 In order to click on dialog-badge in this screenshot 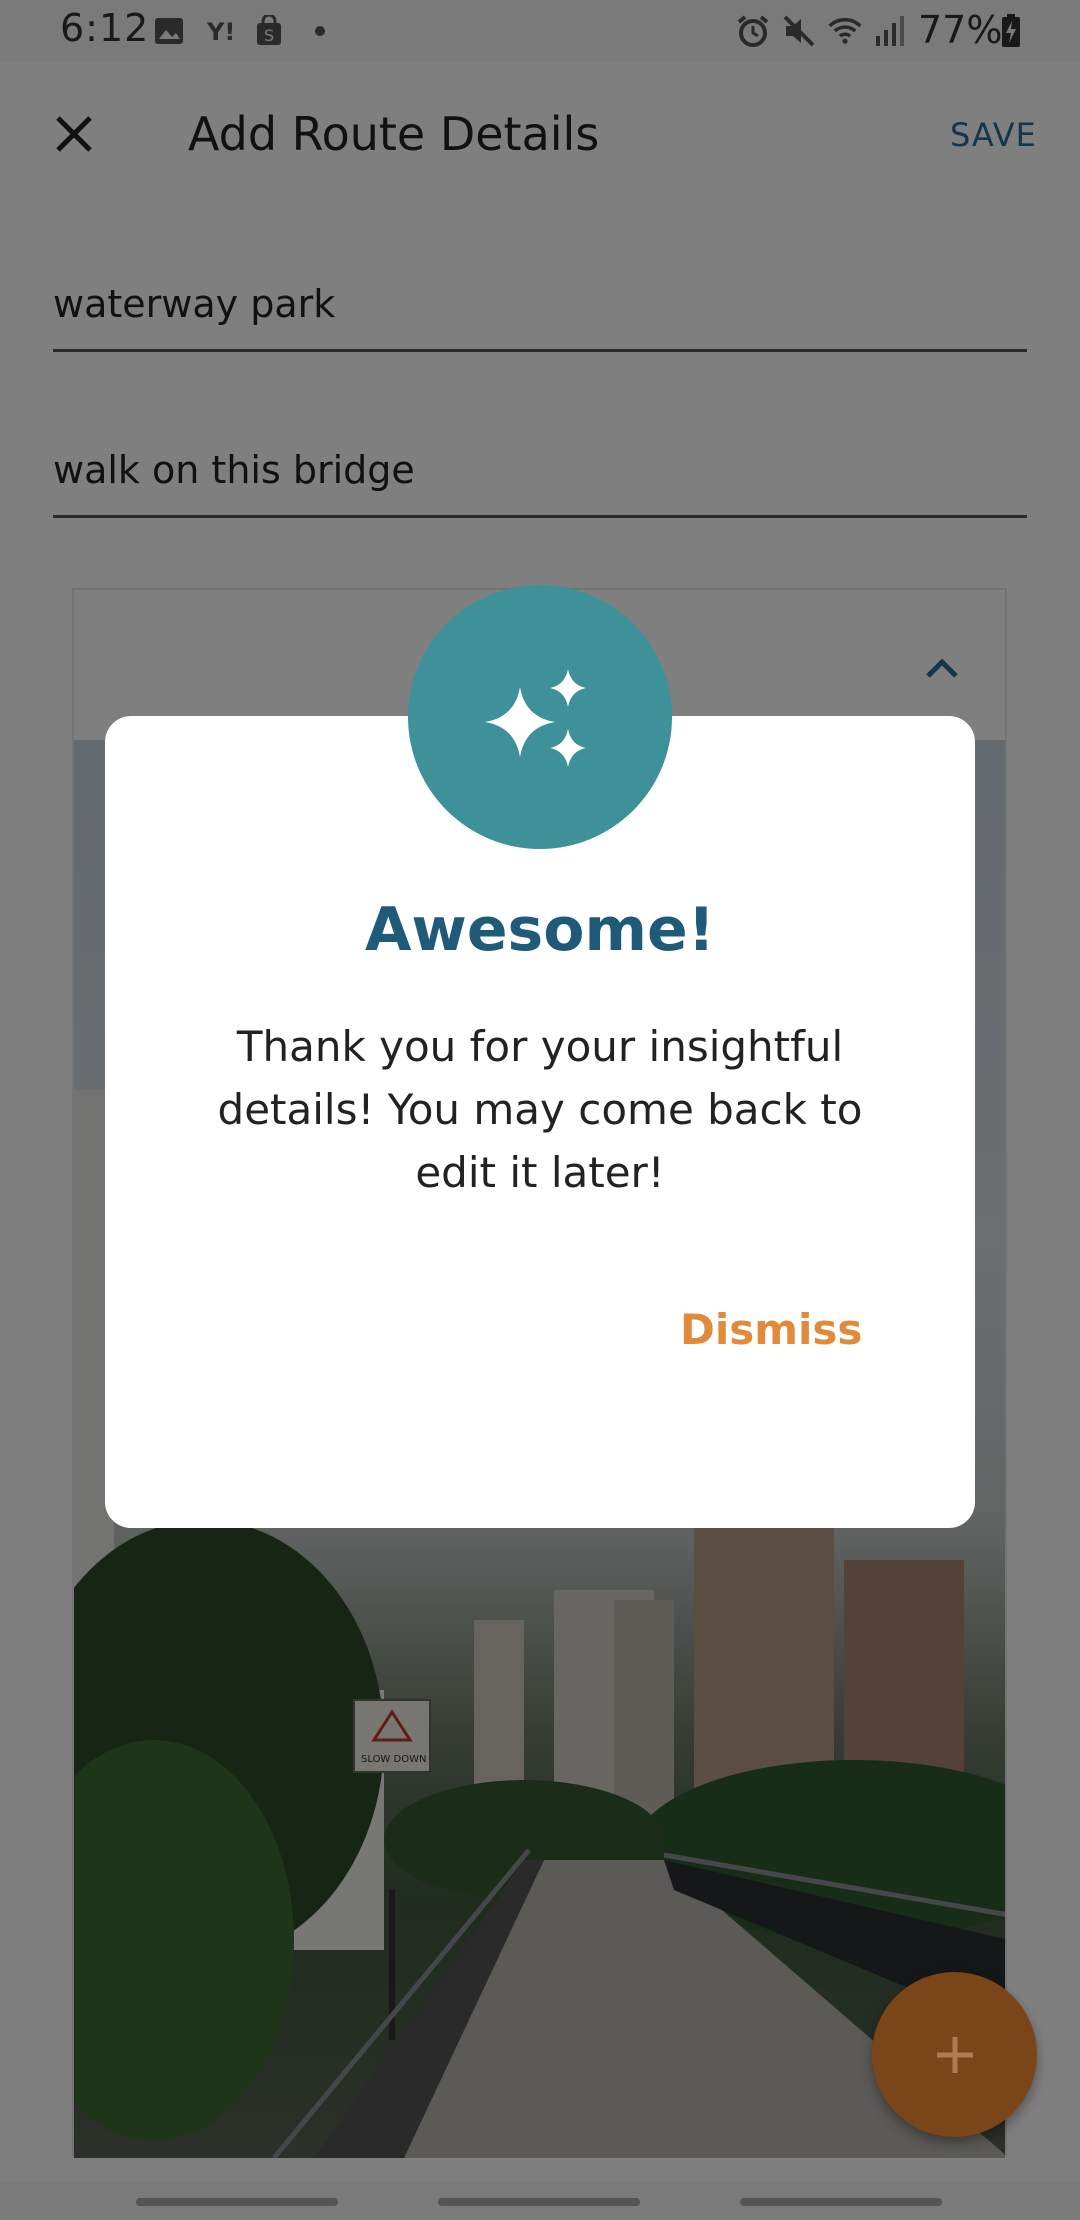, I will do `click(540, 717)`.